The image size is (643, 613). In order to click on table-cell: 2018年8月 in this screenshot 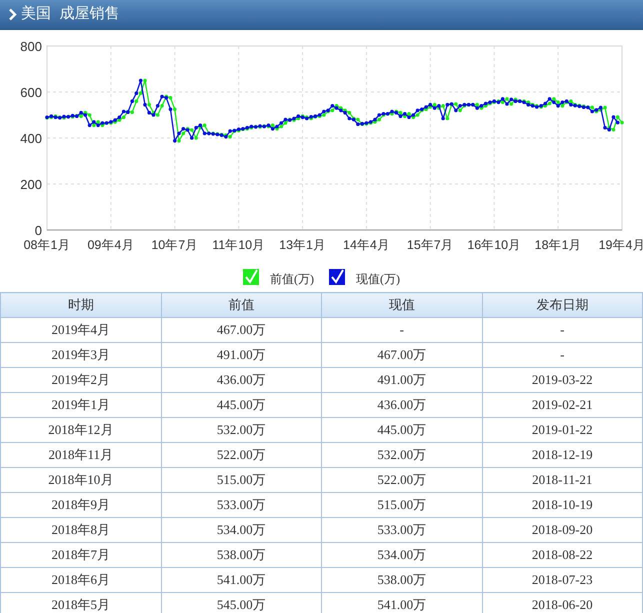, I will do `click(80, 530)`.